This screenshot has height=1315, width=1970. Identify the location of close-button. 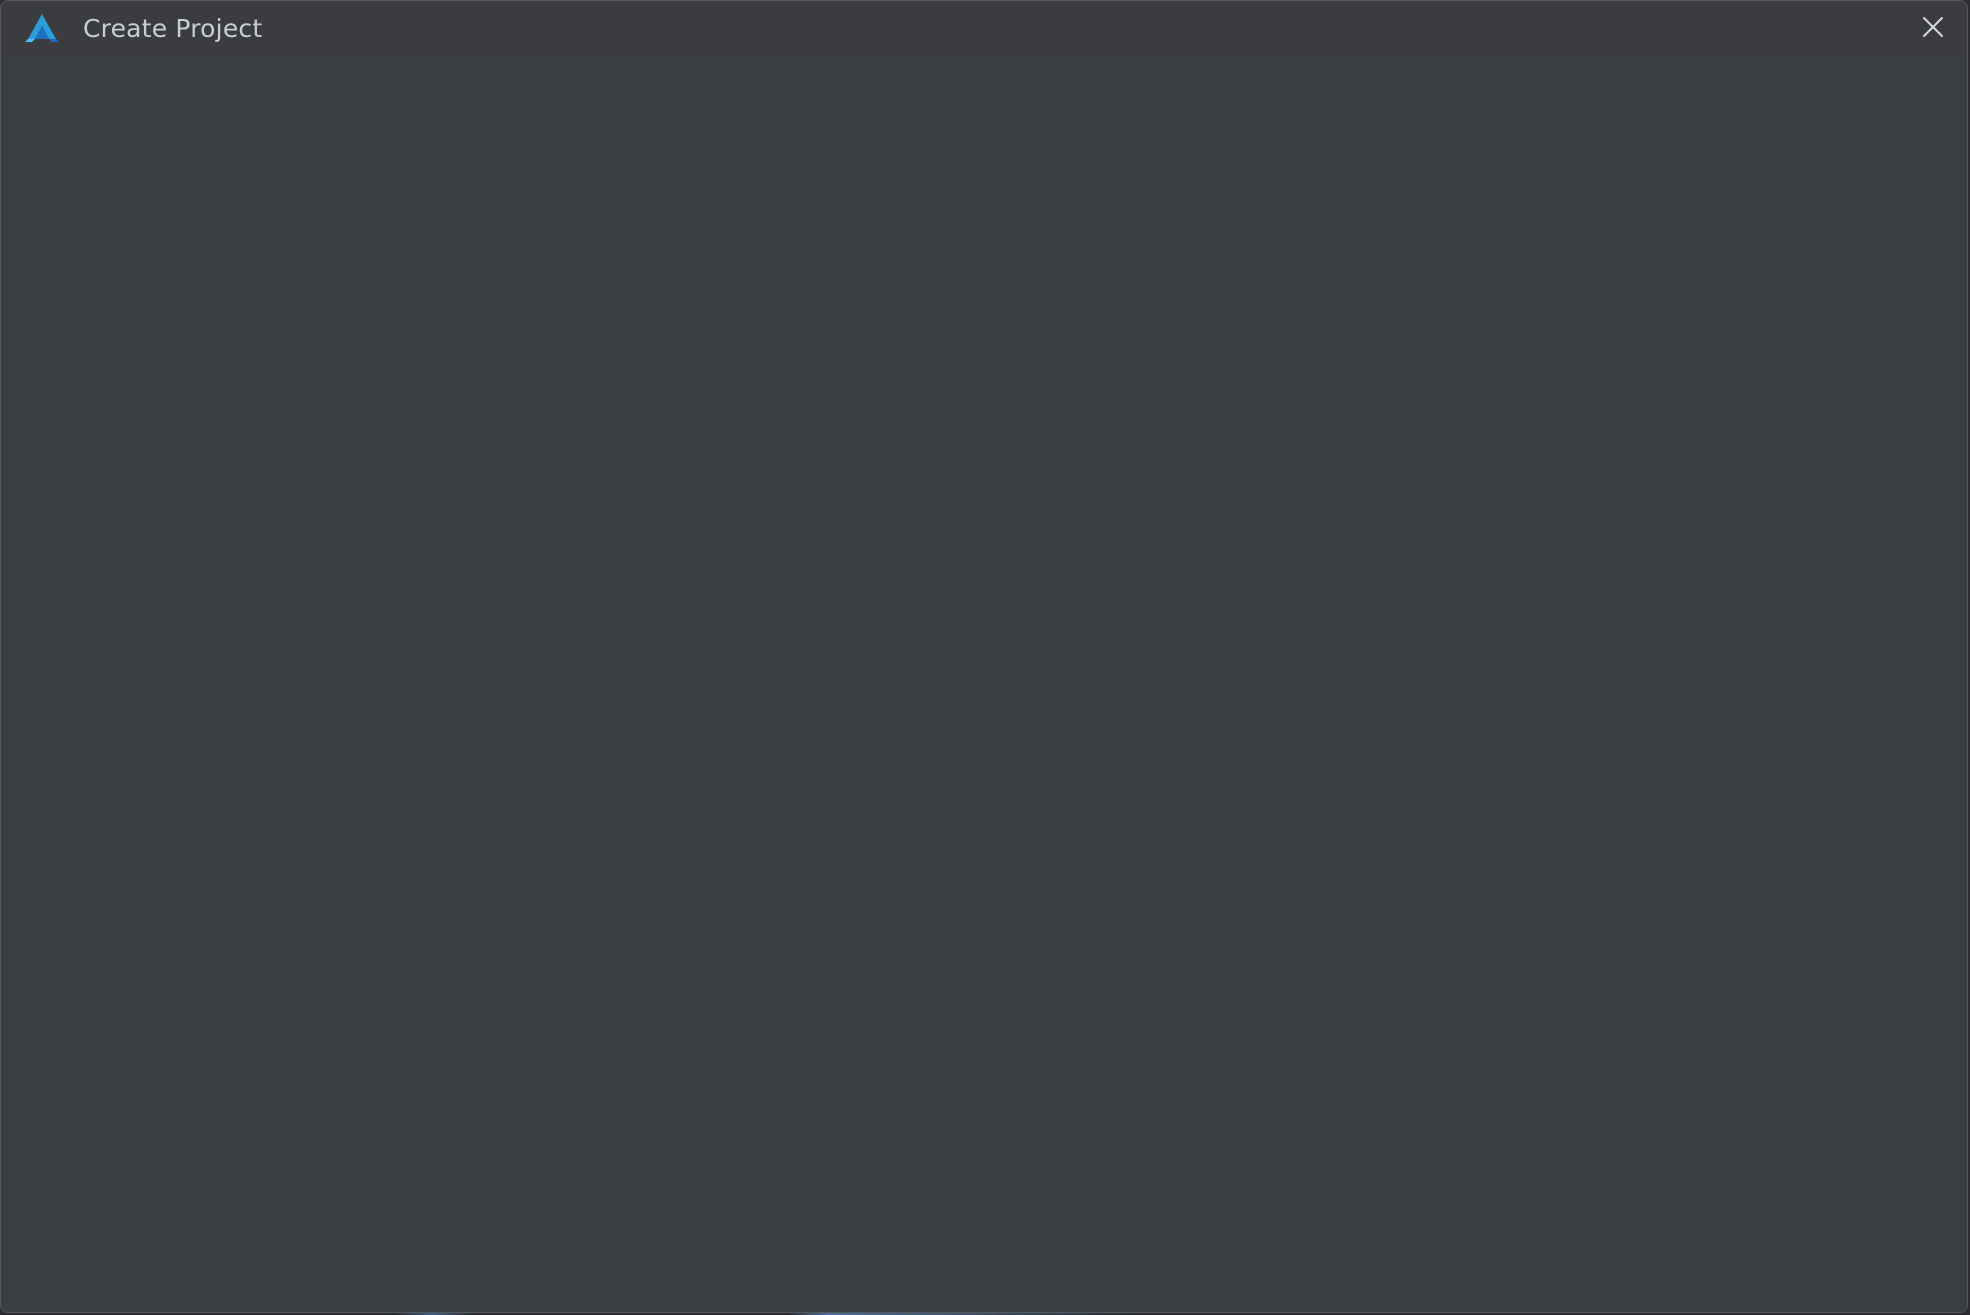
(1933, 29).